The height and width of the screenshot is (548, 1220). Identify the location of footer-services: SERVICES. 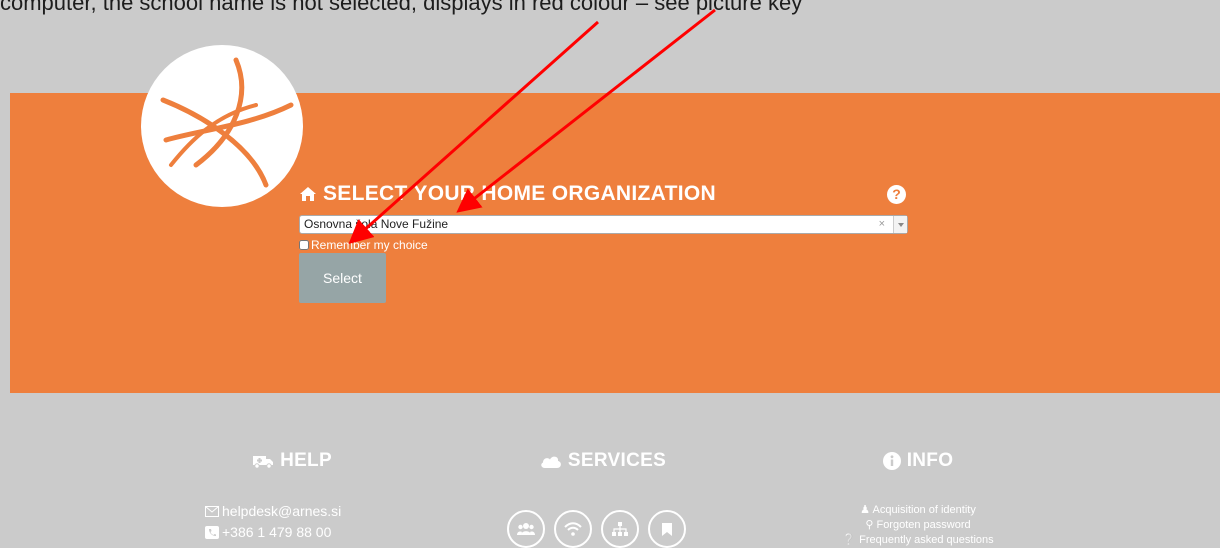
(603, 461).